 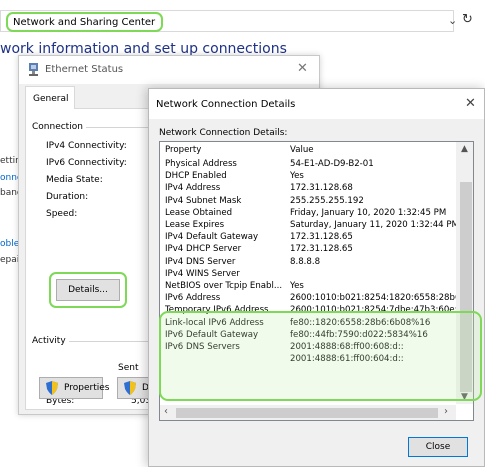 I want to click on close-button: Close, so click(x=438, y=447).